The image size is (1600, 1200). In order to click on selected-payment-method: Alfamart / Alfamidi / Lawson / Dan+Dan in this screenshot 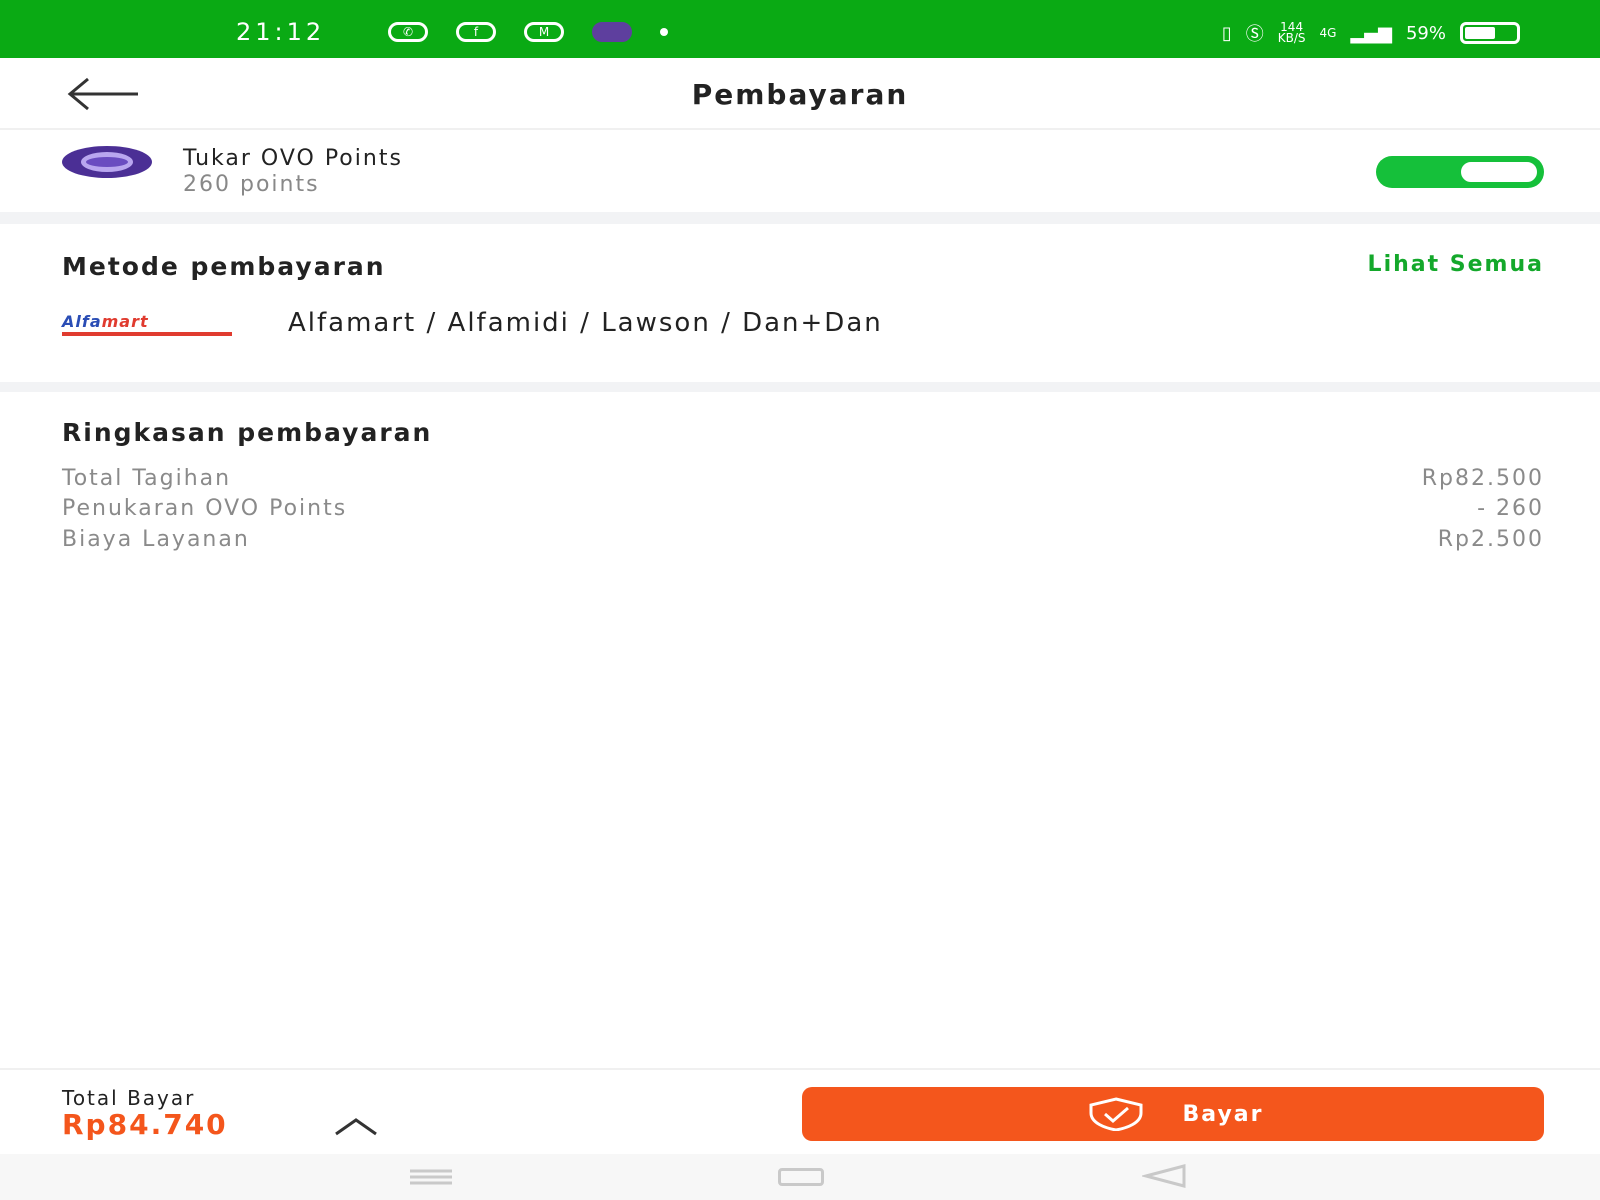, I will do `click(585, 323)`.